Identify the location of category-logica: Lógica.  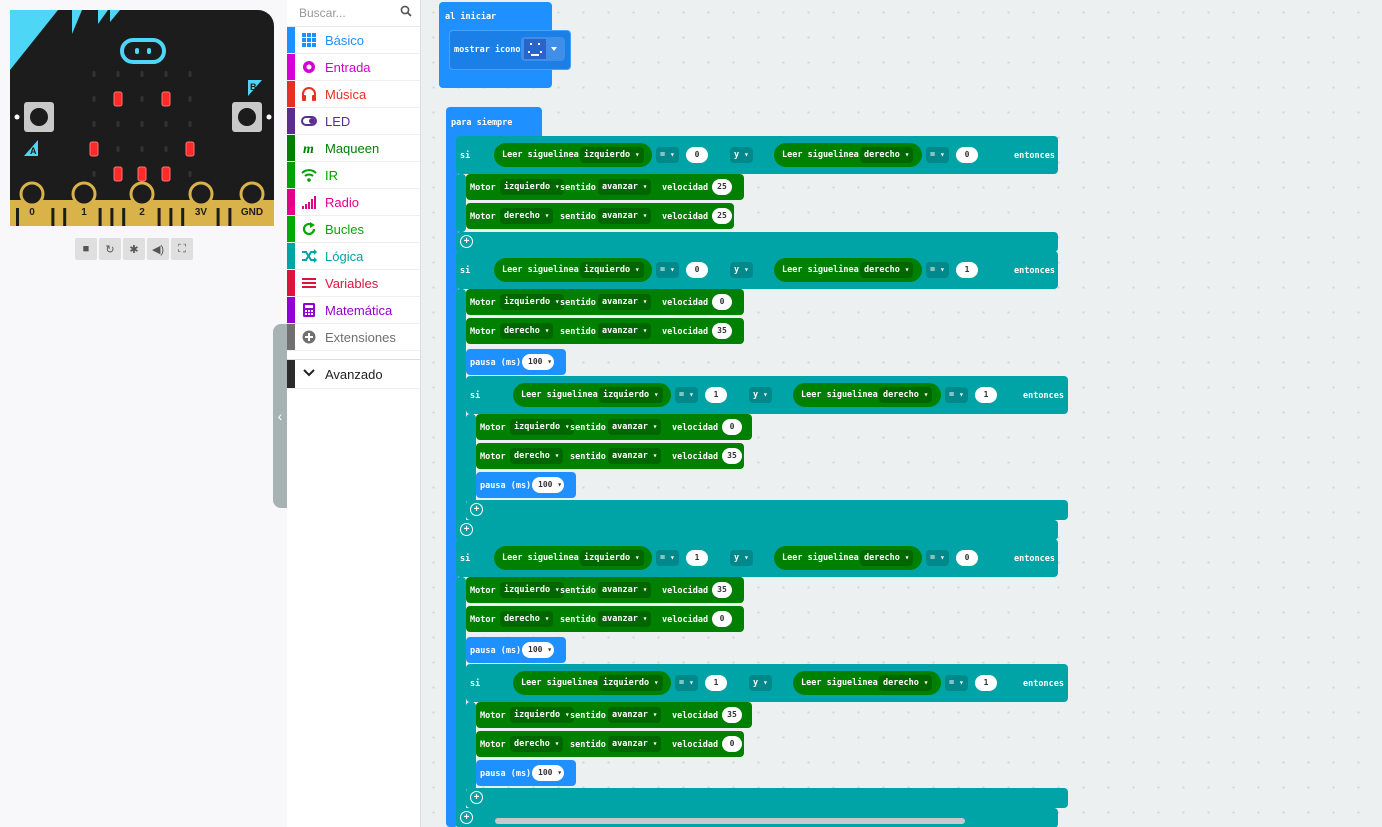
(353, 256).